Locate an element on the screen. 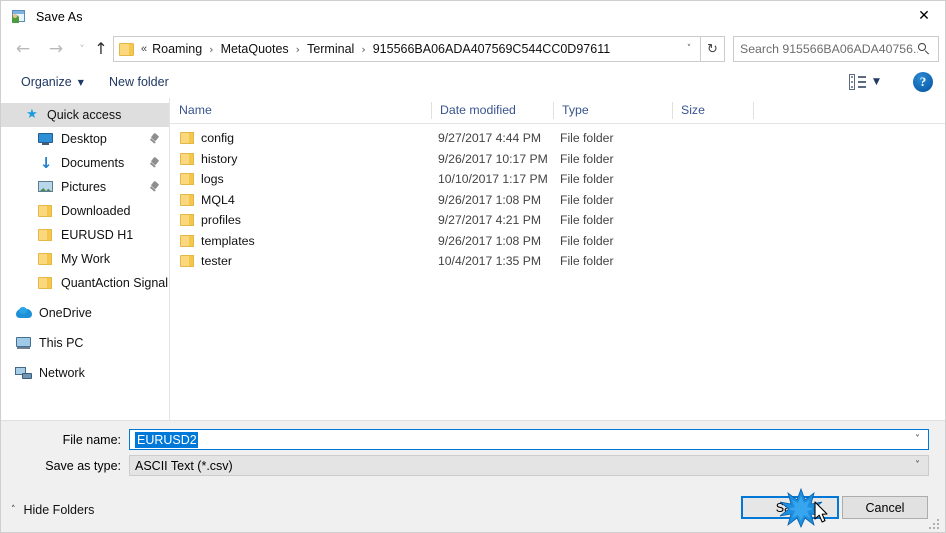  refresh-icon: ↻ is located at coordinates (712, 49).